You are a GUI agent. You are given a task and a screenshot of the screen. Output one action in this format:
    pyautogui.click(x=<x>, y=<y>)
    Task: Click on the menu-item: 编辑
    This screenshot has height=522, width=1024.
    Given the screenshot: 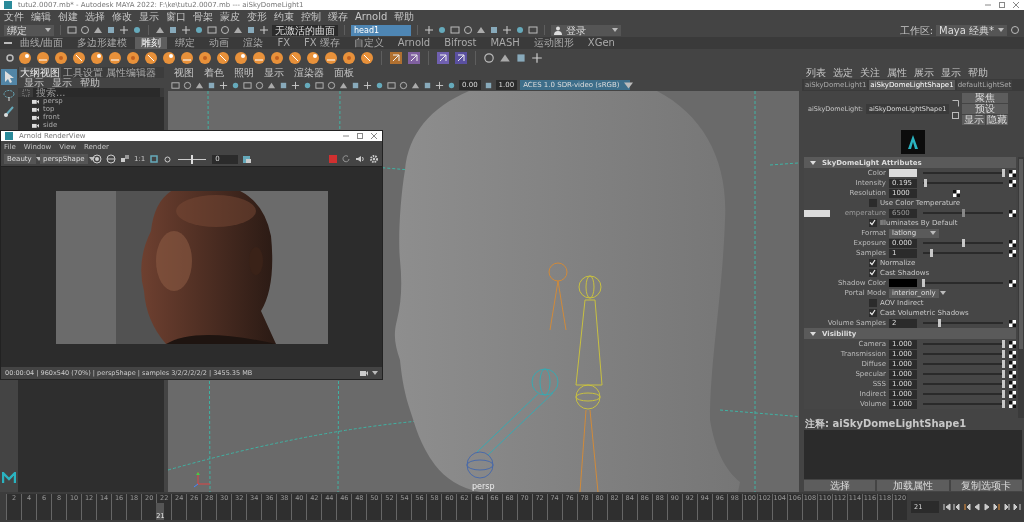 What is the action you would take?
    pyautogui.click(x=41, y=16)
    